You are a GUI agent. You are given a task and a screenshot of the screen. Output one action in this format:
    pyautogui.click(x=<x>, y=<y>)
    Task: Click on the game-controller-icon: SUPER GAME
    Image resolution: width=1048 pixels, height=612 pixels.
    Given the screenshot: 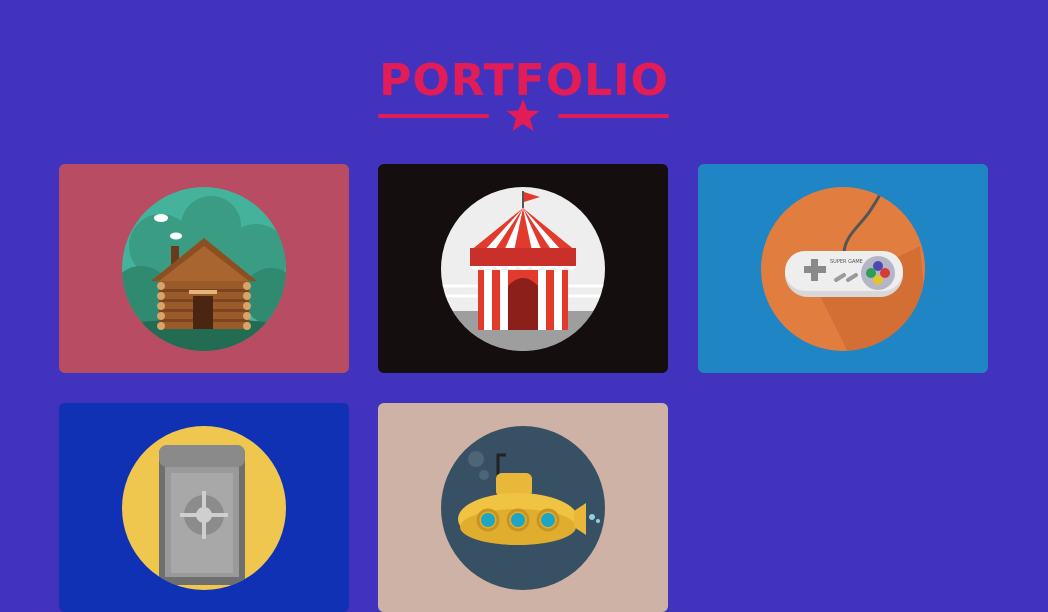 What is the action you would take?
    pyautogui.click(x=843, y=269)
    